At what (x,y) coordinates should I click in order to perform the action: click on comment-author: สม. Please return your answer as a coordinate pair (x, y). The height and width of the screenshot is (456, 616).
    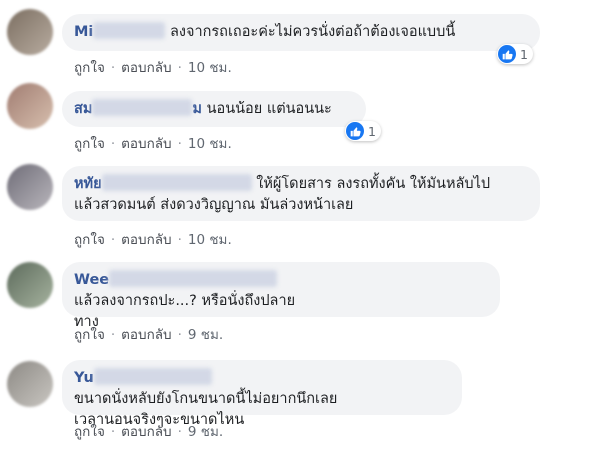
    Looking at the image, I should click on (83, 109).